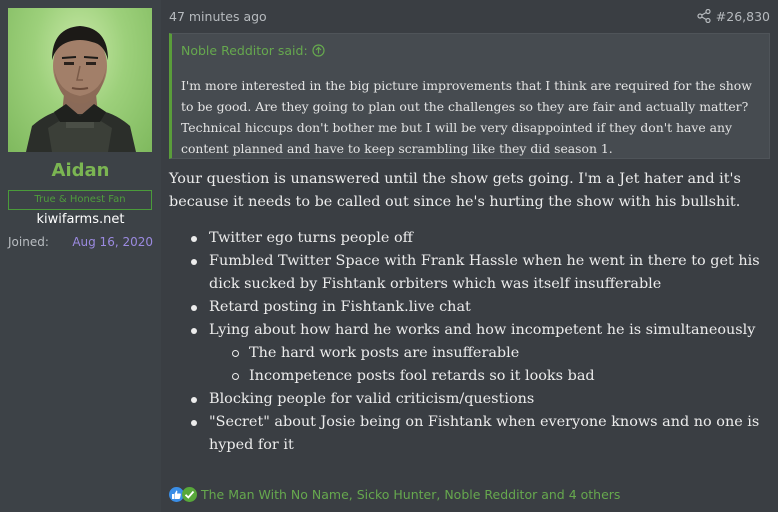  What do you see at coordinates (80, 200) in the screenshot?
I see `user-title-badge: True & Honest Fan` at bounding box center [80, 200].